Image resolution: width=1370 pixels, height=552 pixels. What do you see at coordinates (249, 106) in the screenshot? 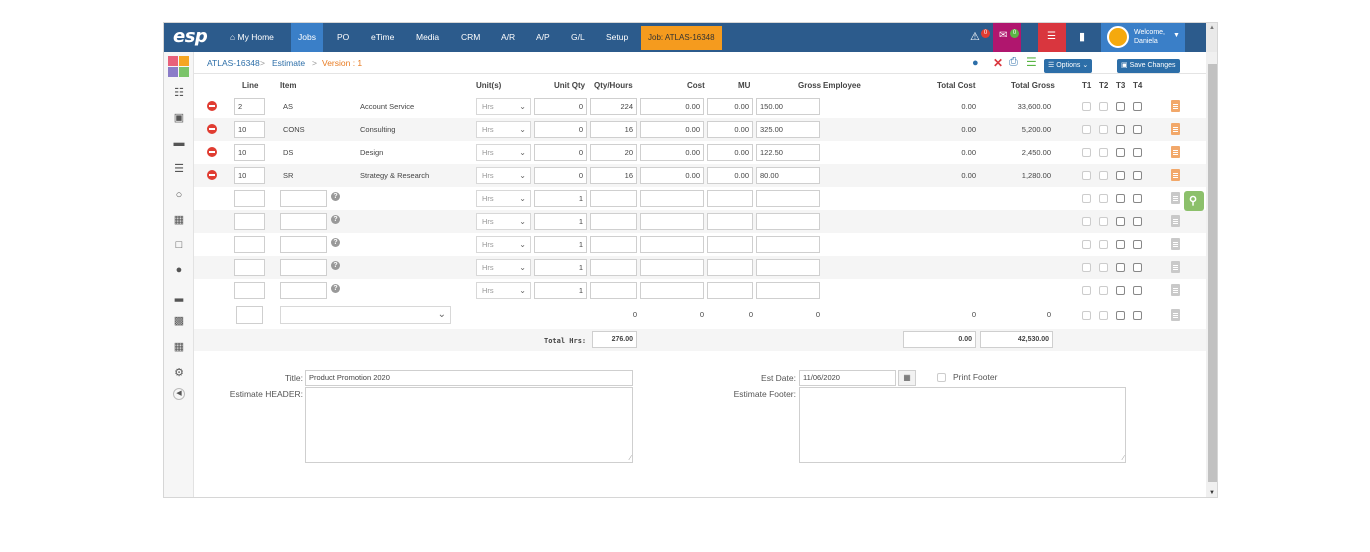
I see `line-input: 2` at bounding box center [249, 106].